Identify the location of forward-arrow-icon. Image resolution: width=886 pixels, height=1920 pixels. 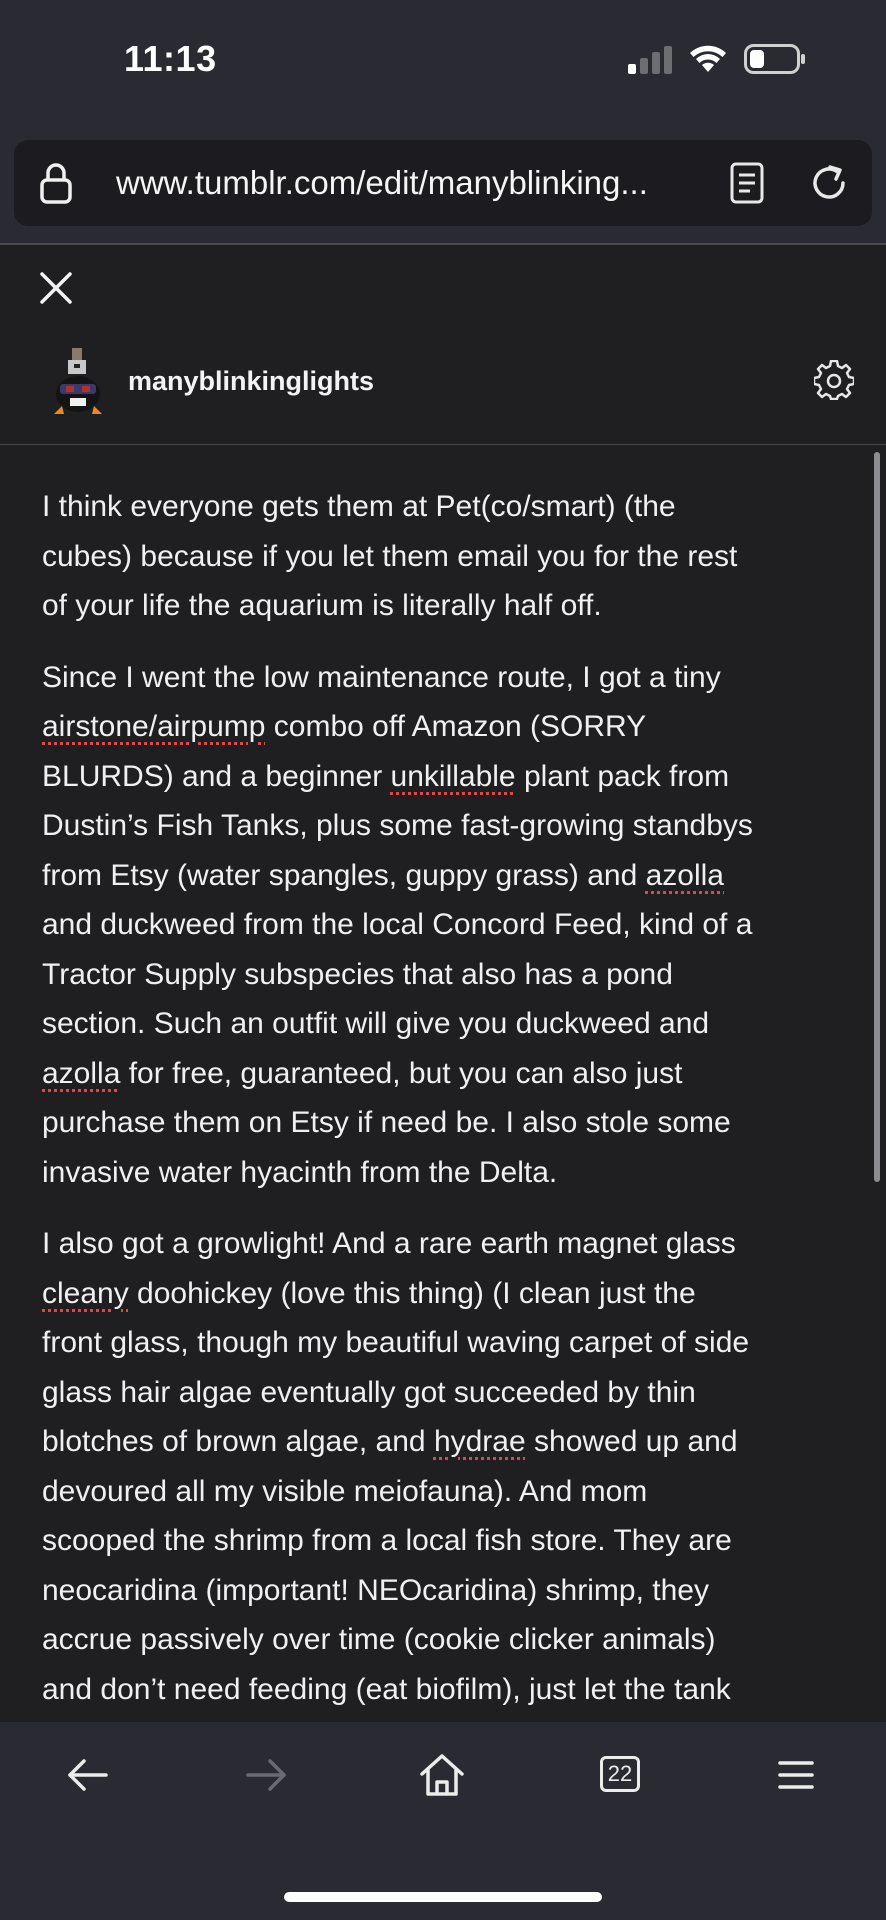
(266, 1775).